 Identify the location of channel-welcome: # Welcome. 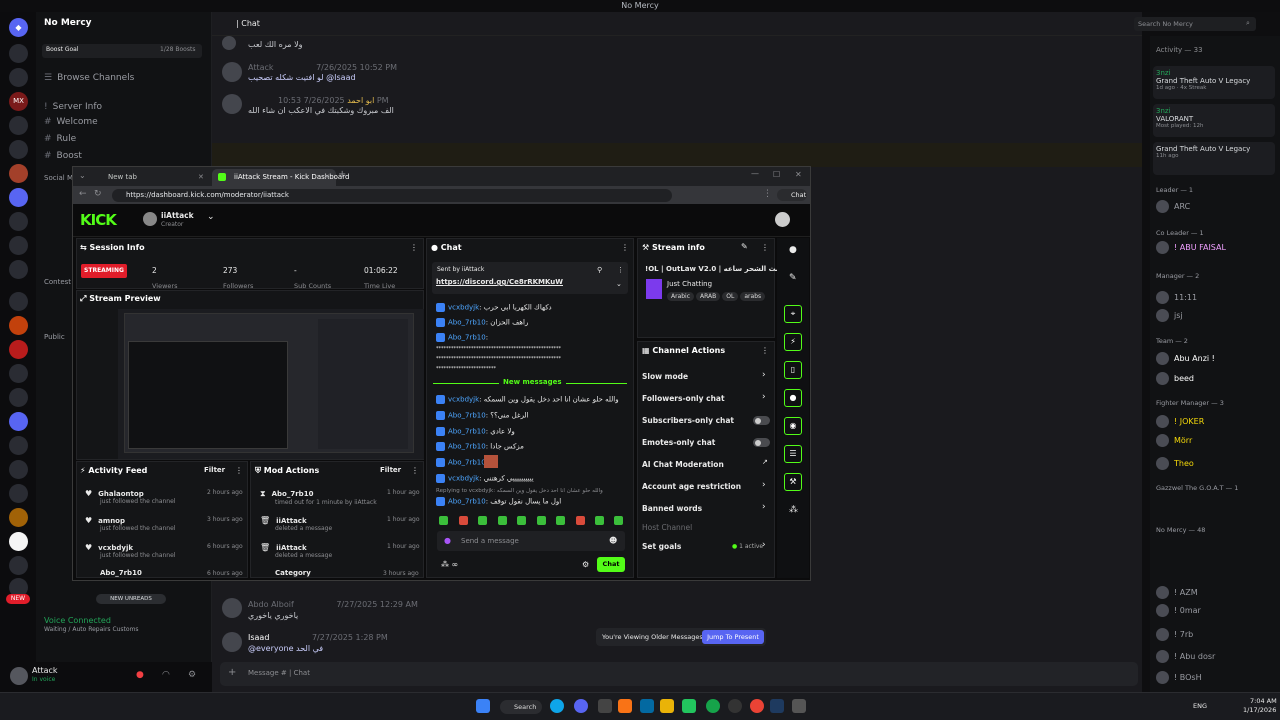
(71, 122).